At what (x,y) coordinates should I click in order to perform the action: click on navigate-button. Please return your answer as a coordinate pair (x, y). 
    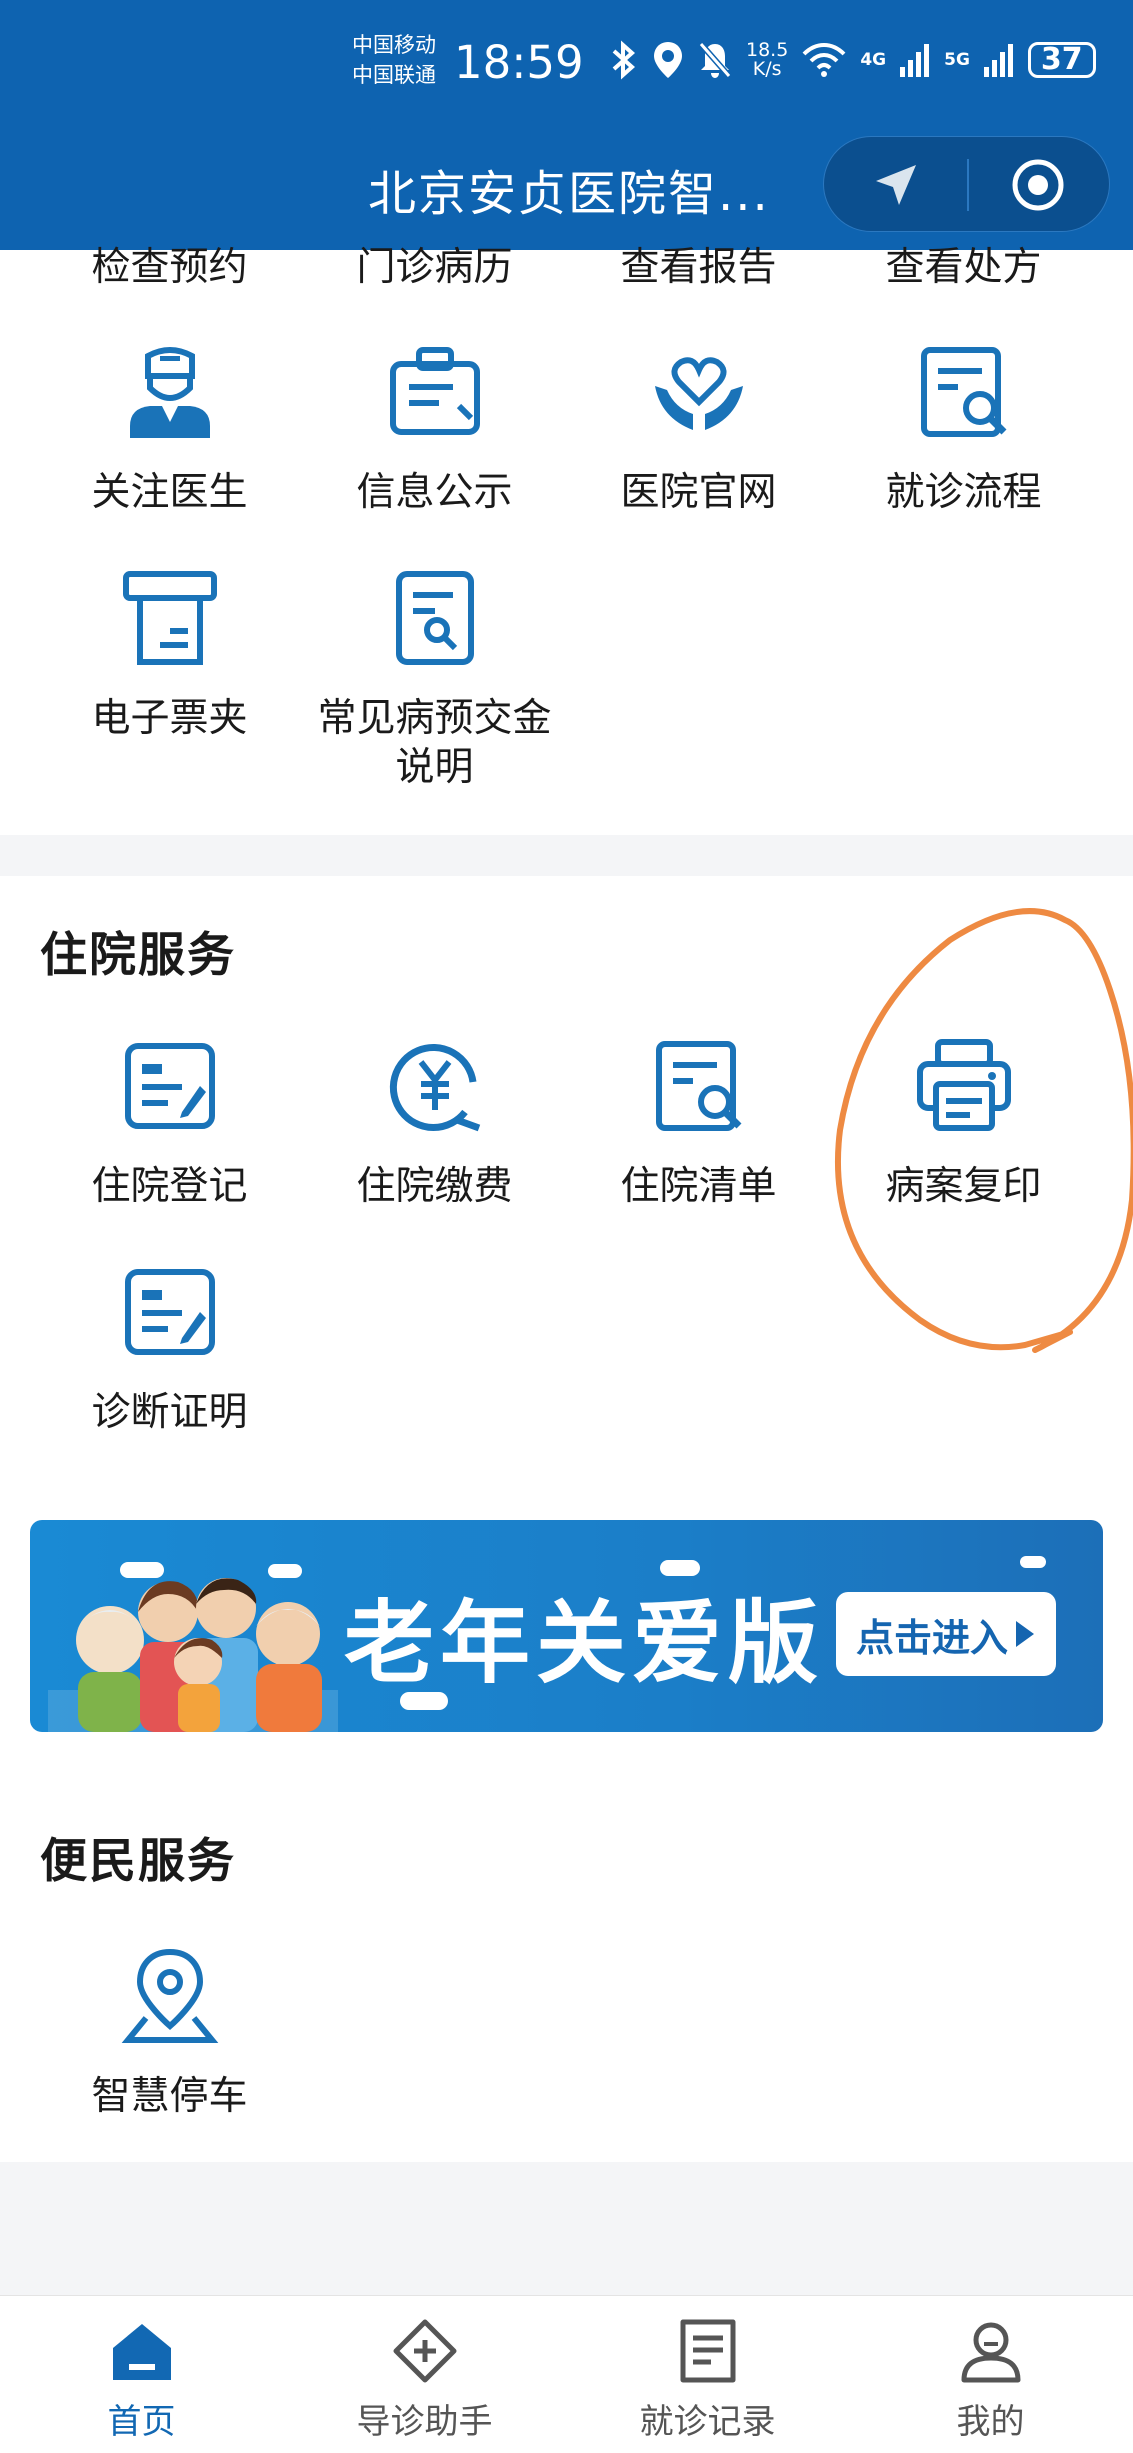
    Looking at the image, I should click on (896, 185).